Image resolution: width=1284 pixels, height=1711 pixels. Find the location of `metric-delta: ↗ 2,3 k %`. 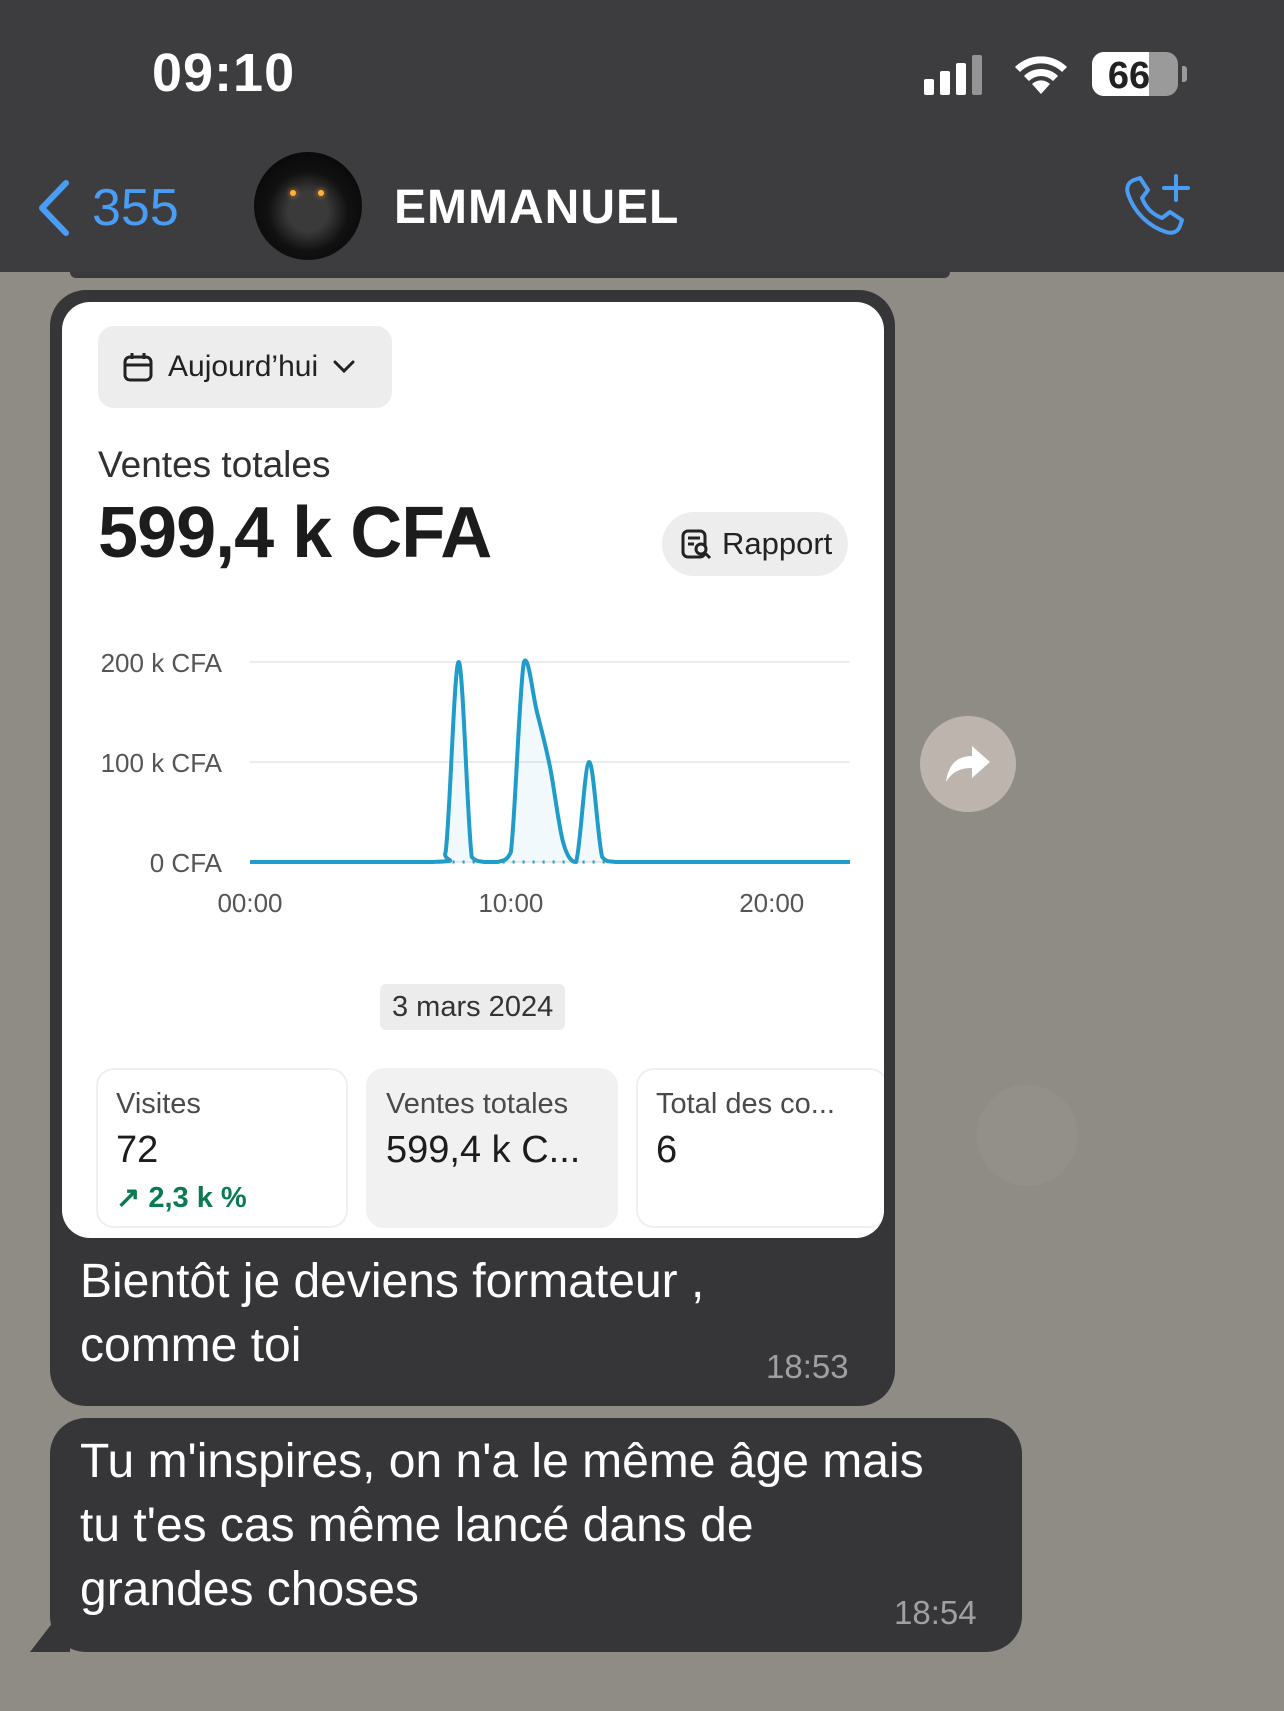

metric-delta: ↗ 2,3 k % is located at coordinates (181, 1198).